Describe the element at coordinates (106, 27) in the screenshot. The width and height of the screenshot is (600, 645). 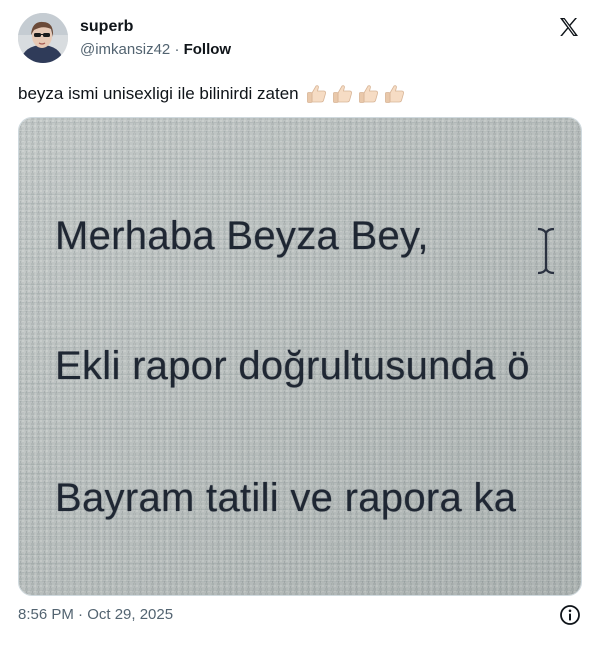
I see `author-name: superb` at that location.